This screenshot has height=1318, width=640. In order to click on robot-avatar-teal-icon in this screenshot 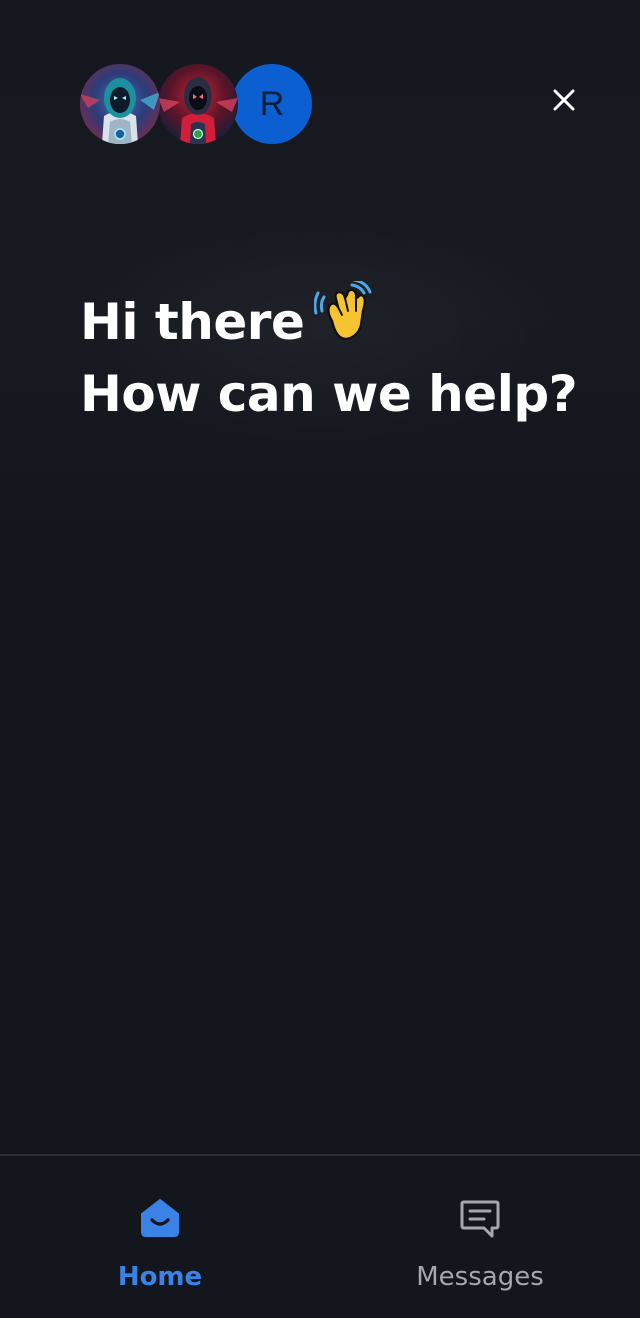, I will do `click(120, 104)`.